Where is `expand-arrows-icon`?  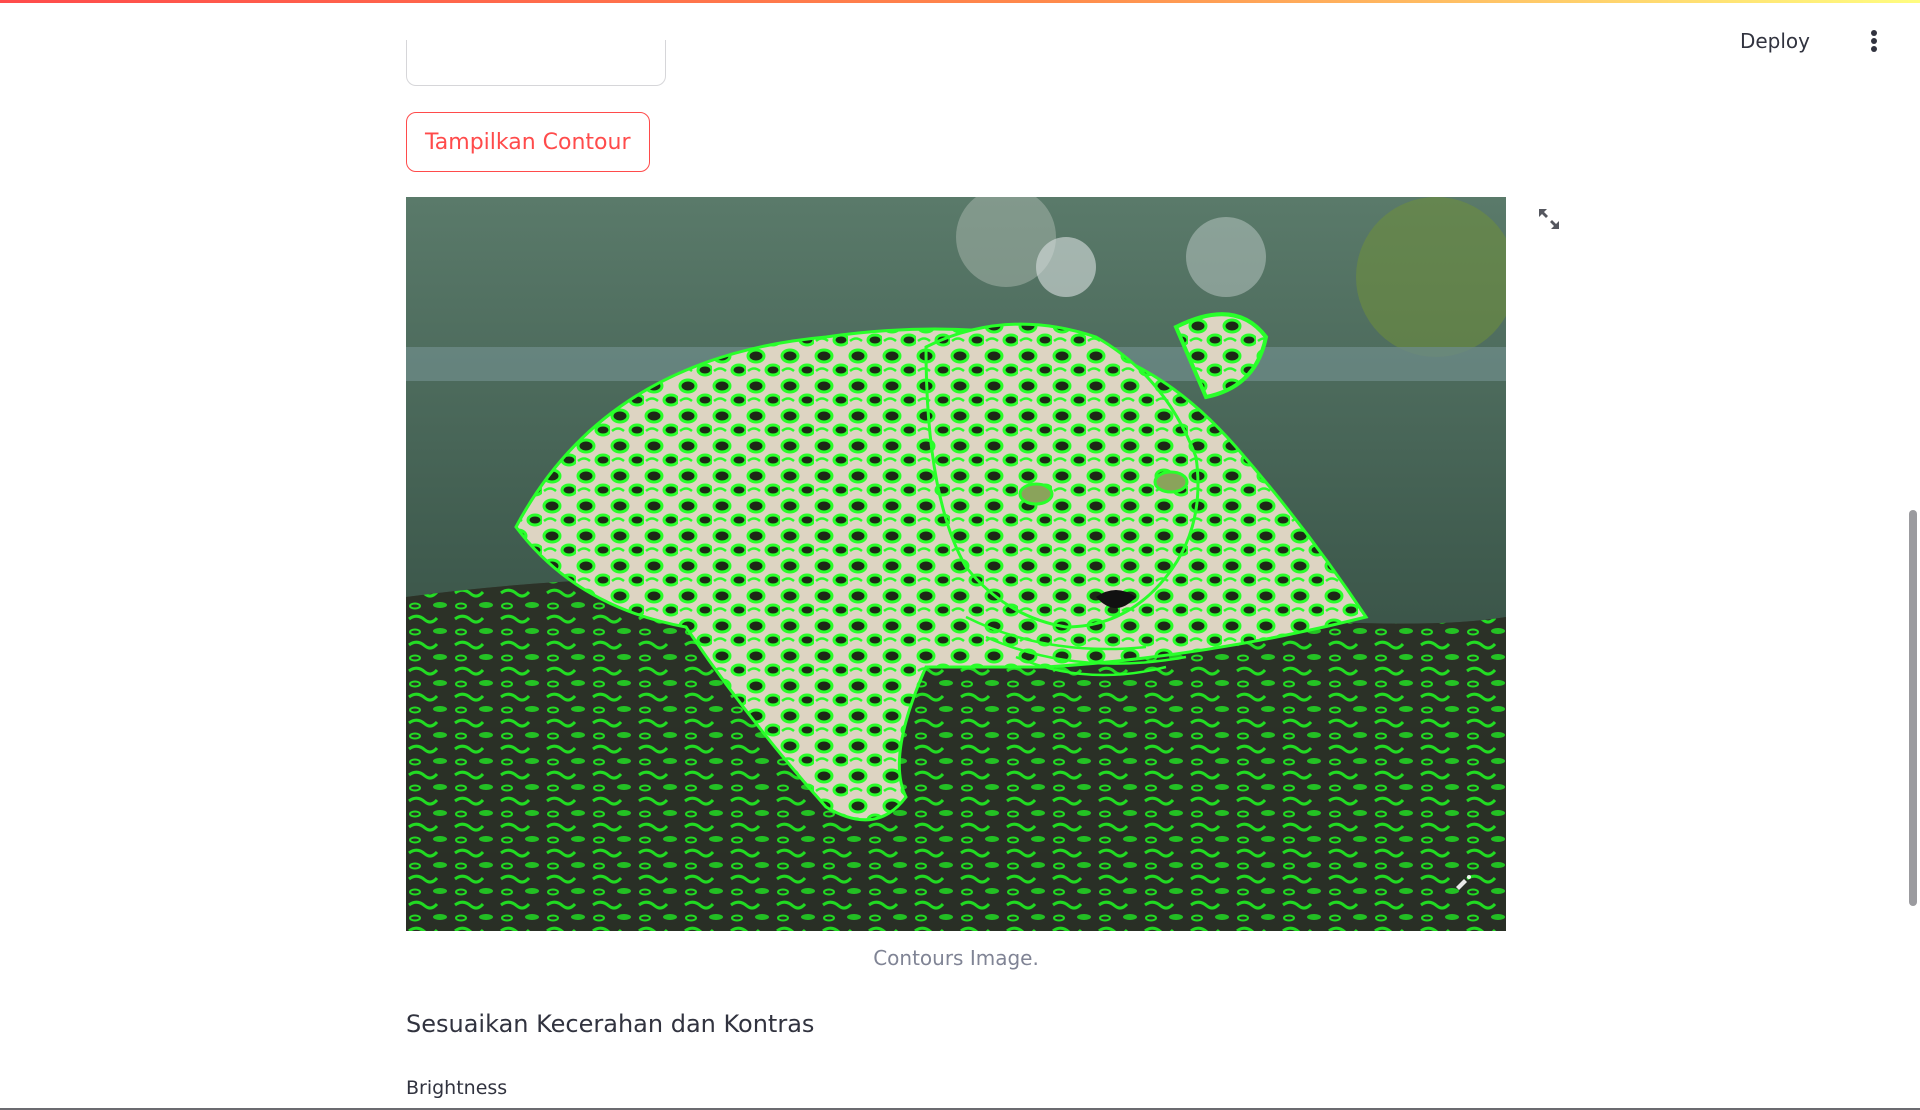
expand-arrows-icon is located at coordinates (1549, 219).